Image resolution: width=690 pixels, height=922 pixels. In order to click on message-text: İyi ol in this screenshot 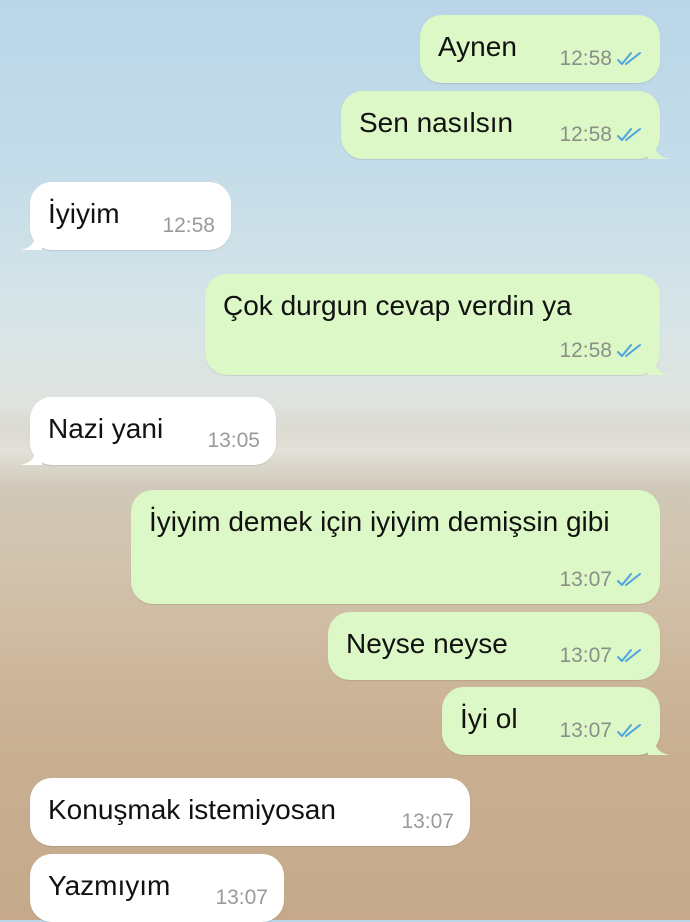, I will do `click(489, 718)`.